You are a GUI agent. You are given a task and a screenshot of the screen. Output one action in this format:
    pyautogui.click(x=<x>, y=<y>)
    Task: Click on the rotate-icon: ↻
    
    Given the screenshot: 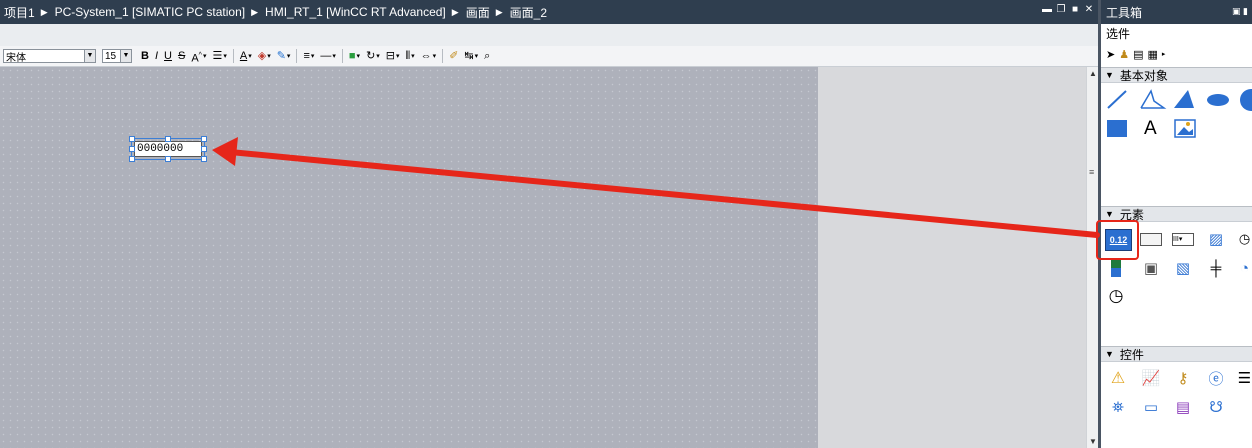 What is the action you would take?
    pyautogui.click(x=370, y=56)
    